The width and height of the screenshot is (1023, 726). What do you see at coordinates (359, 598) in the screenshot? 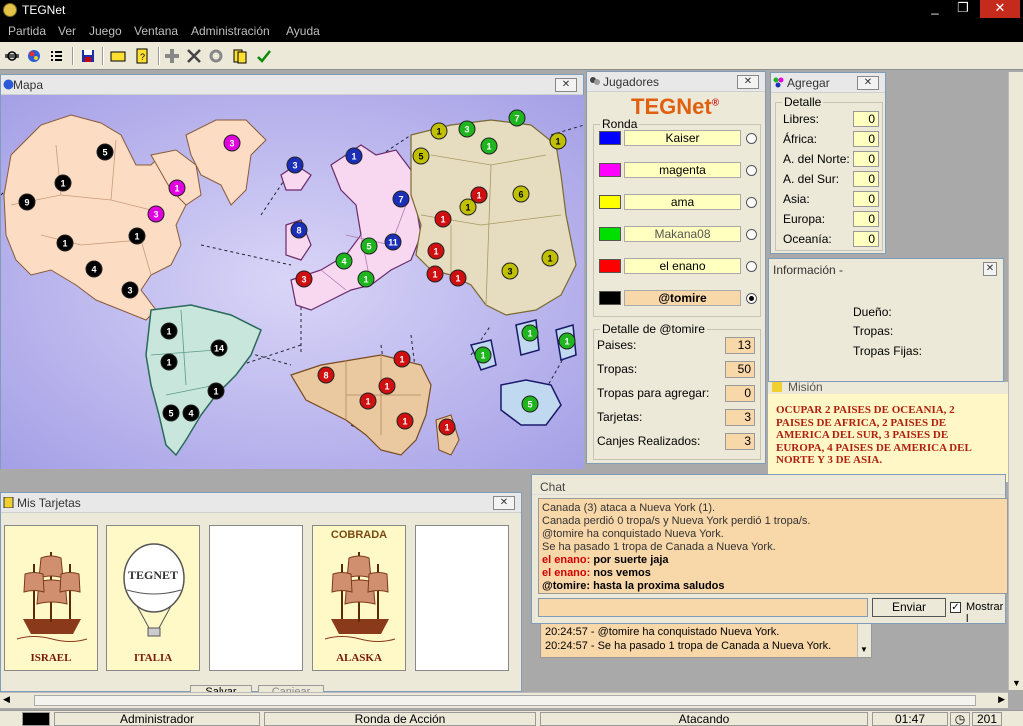
I see `territory-card: COBRADA ALASKA` at bounding box center [359, 598].